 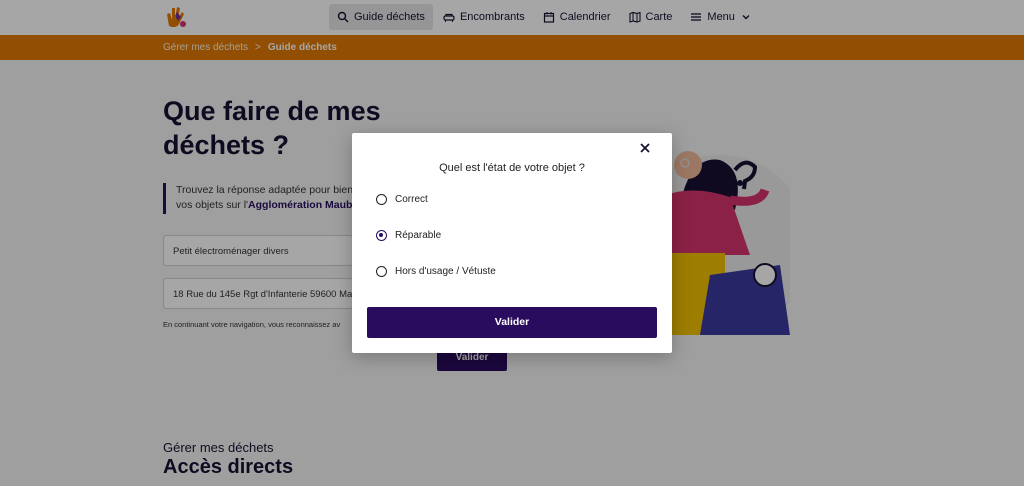 What do you see at coordinates (512, 168) in the screenshot?
I see `modal-question: Quel est l'état de votre objet ?` at bounding box center [512, 168].